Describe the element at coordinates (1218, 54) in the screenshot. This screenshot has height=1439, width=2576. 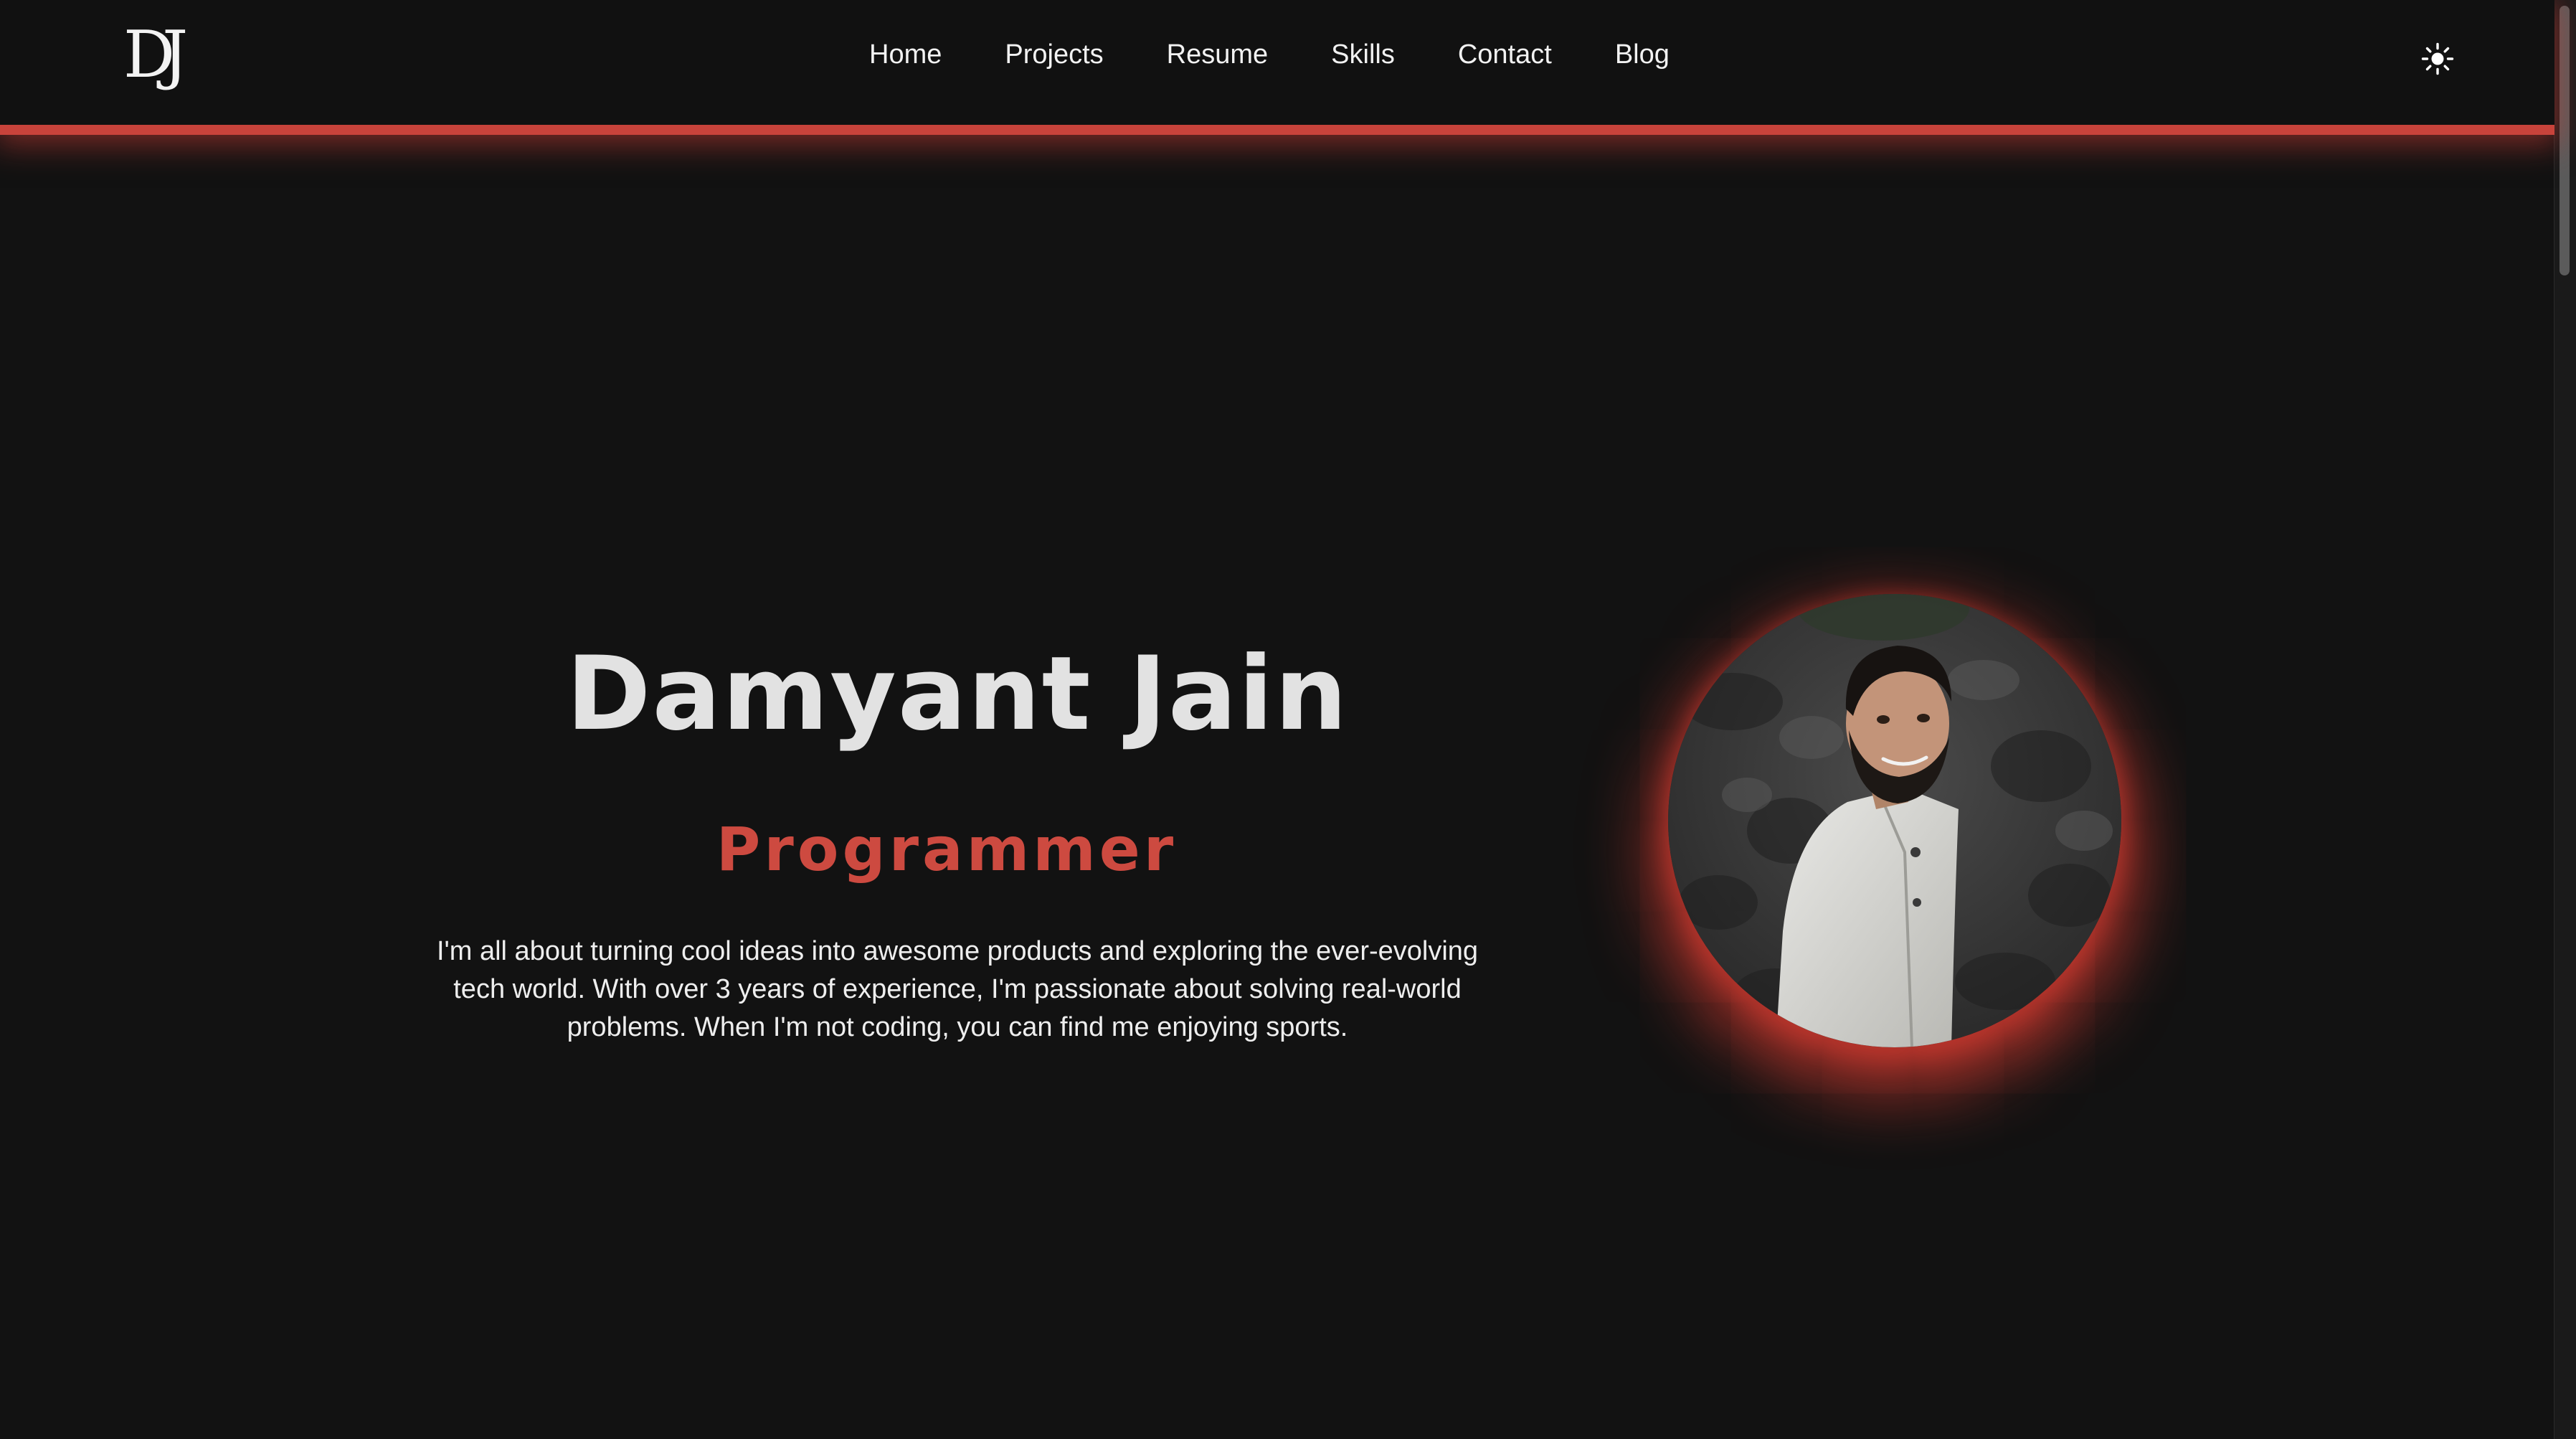
I see `nav-resume: Resume` at that location.